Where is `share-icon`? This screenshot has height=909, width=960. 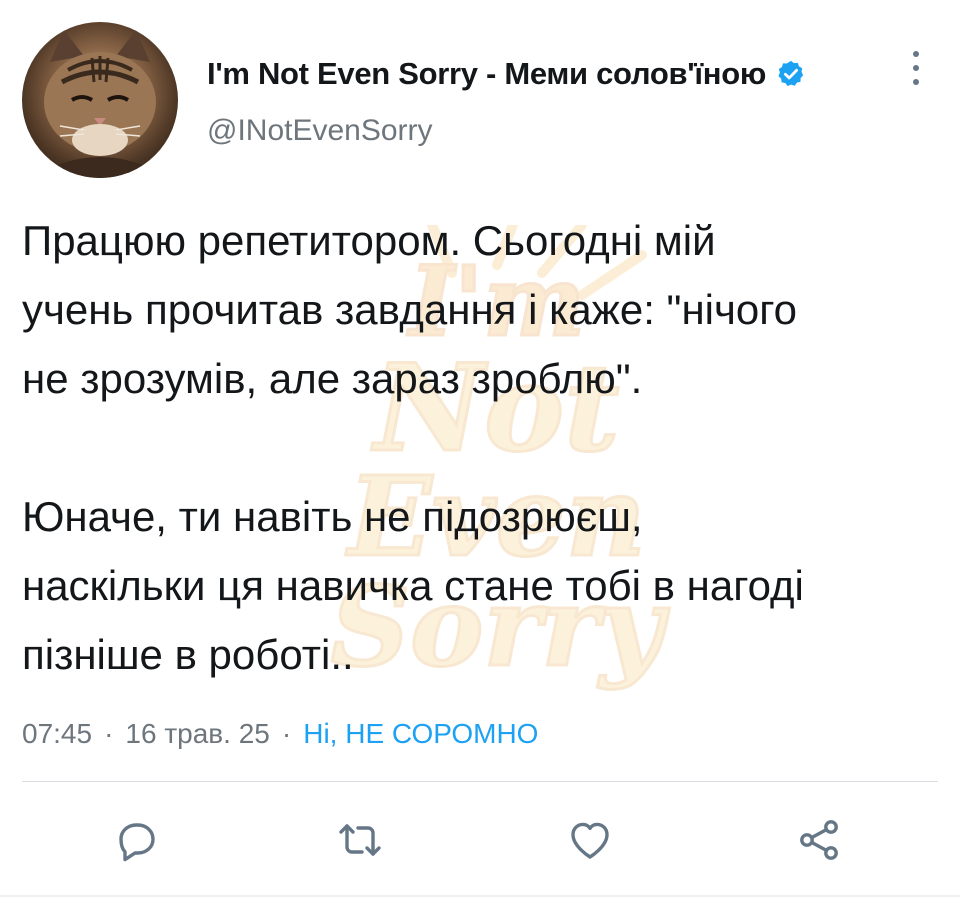
share-icon is located at coordinates (819, 840).